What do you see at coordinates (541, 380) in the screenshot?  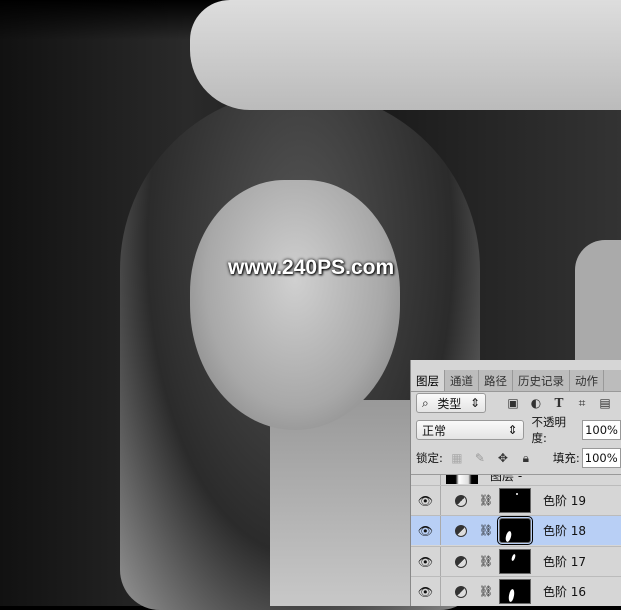 I see `tab-history: 历史记录` at bounding box center [541, 380].